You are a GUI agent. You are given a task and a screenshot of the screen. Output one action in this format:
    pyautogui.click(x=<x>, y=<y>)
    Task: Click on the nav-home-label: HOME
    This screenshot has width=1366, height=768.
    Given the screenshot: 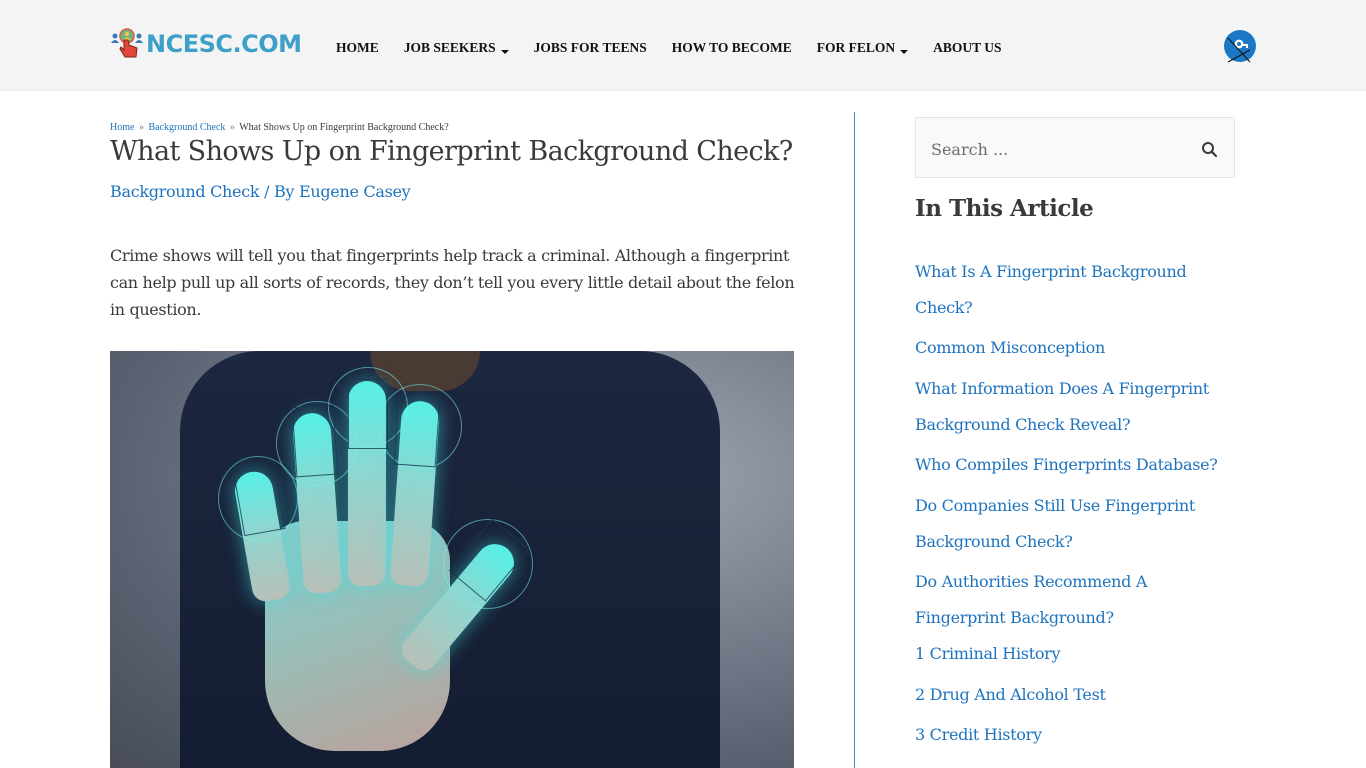 What is the action you would take?
    pyautogui.click(x=357, y=47)
    